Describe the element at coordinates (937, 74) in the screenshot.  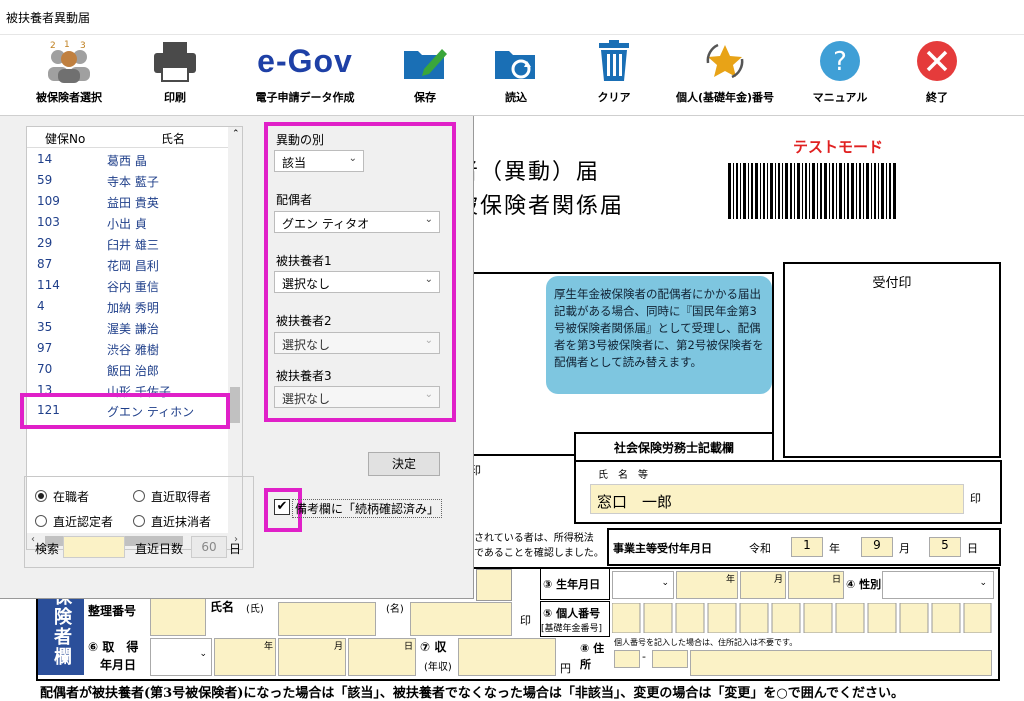
I see `exit-button: 終了` at that location.